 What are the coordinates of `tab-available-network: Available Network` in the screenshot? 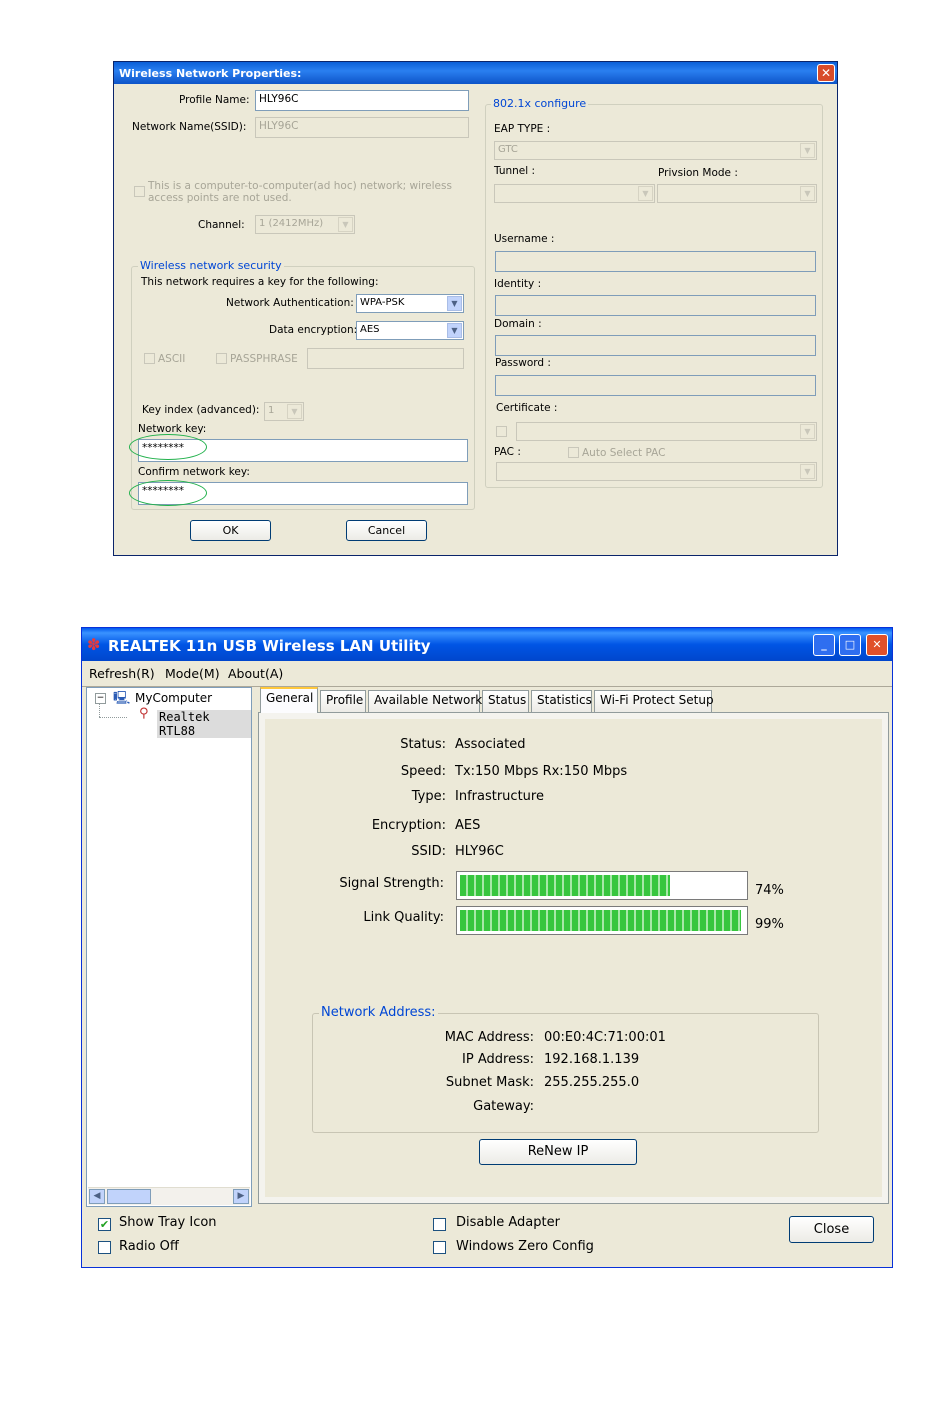 It's located at (425, 701).